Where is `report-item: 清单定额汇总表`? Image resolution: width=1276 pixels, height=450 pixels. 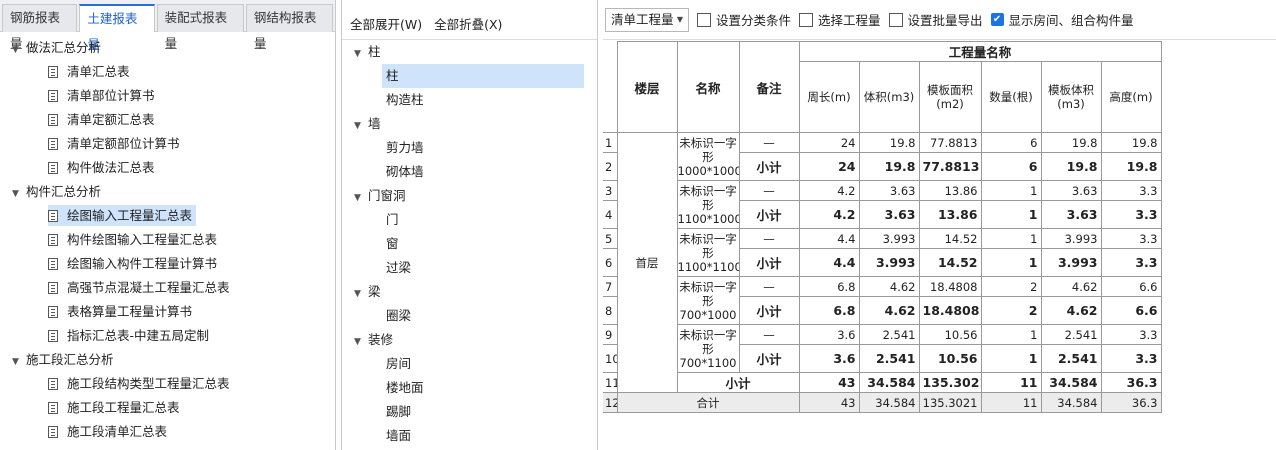 report-item: 清单定额汇总表 is located at coordinates (167, 120).